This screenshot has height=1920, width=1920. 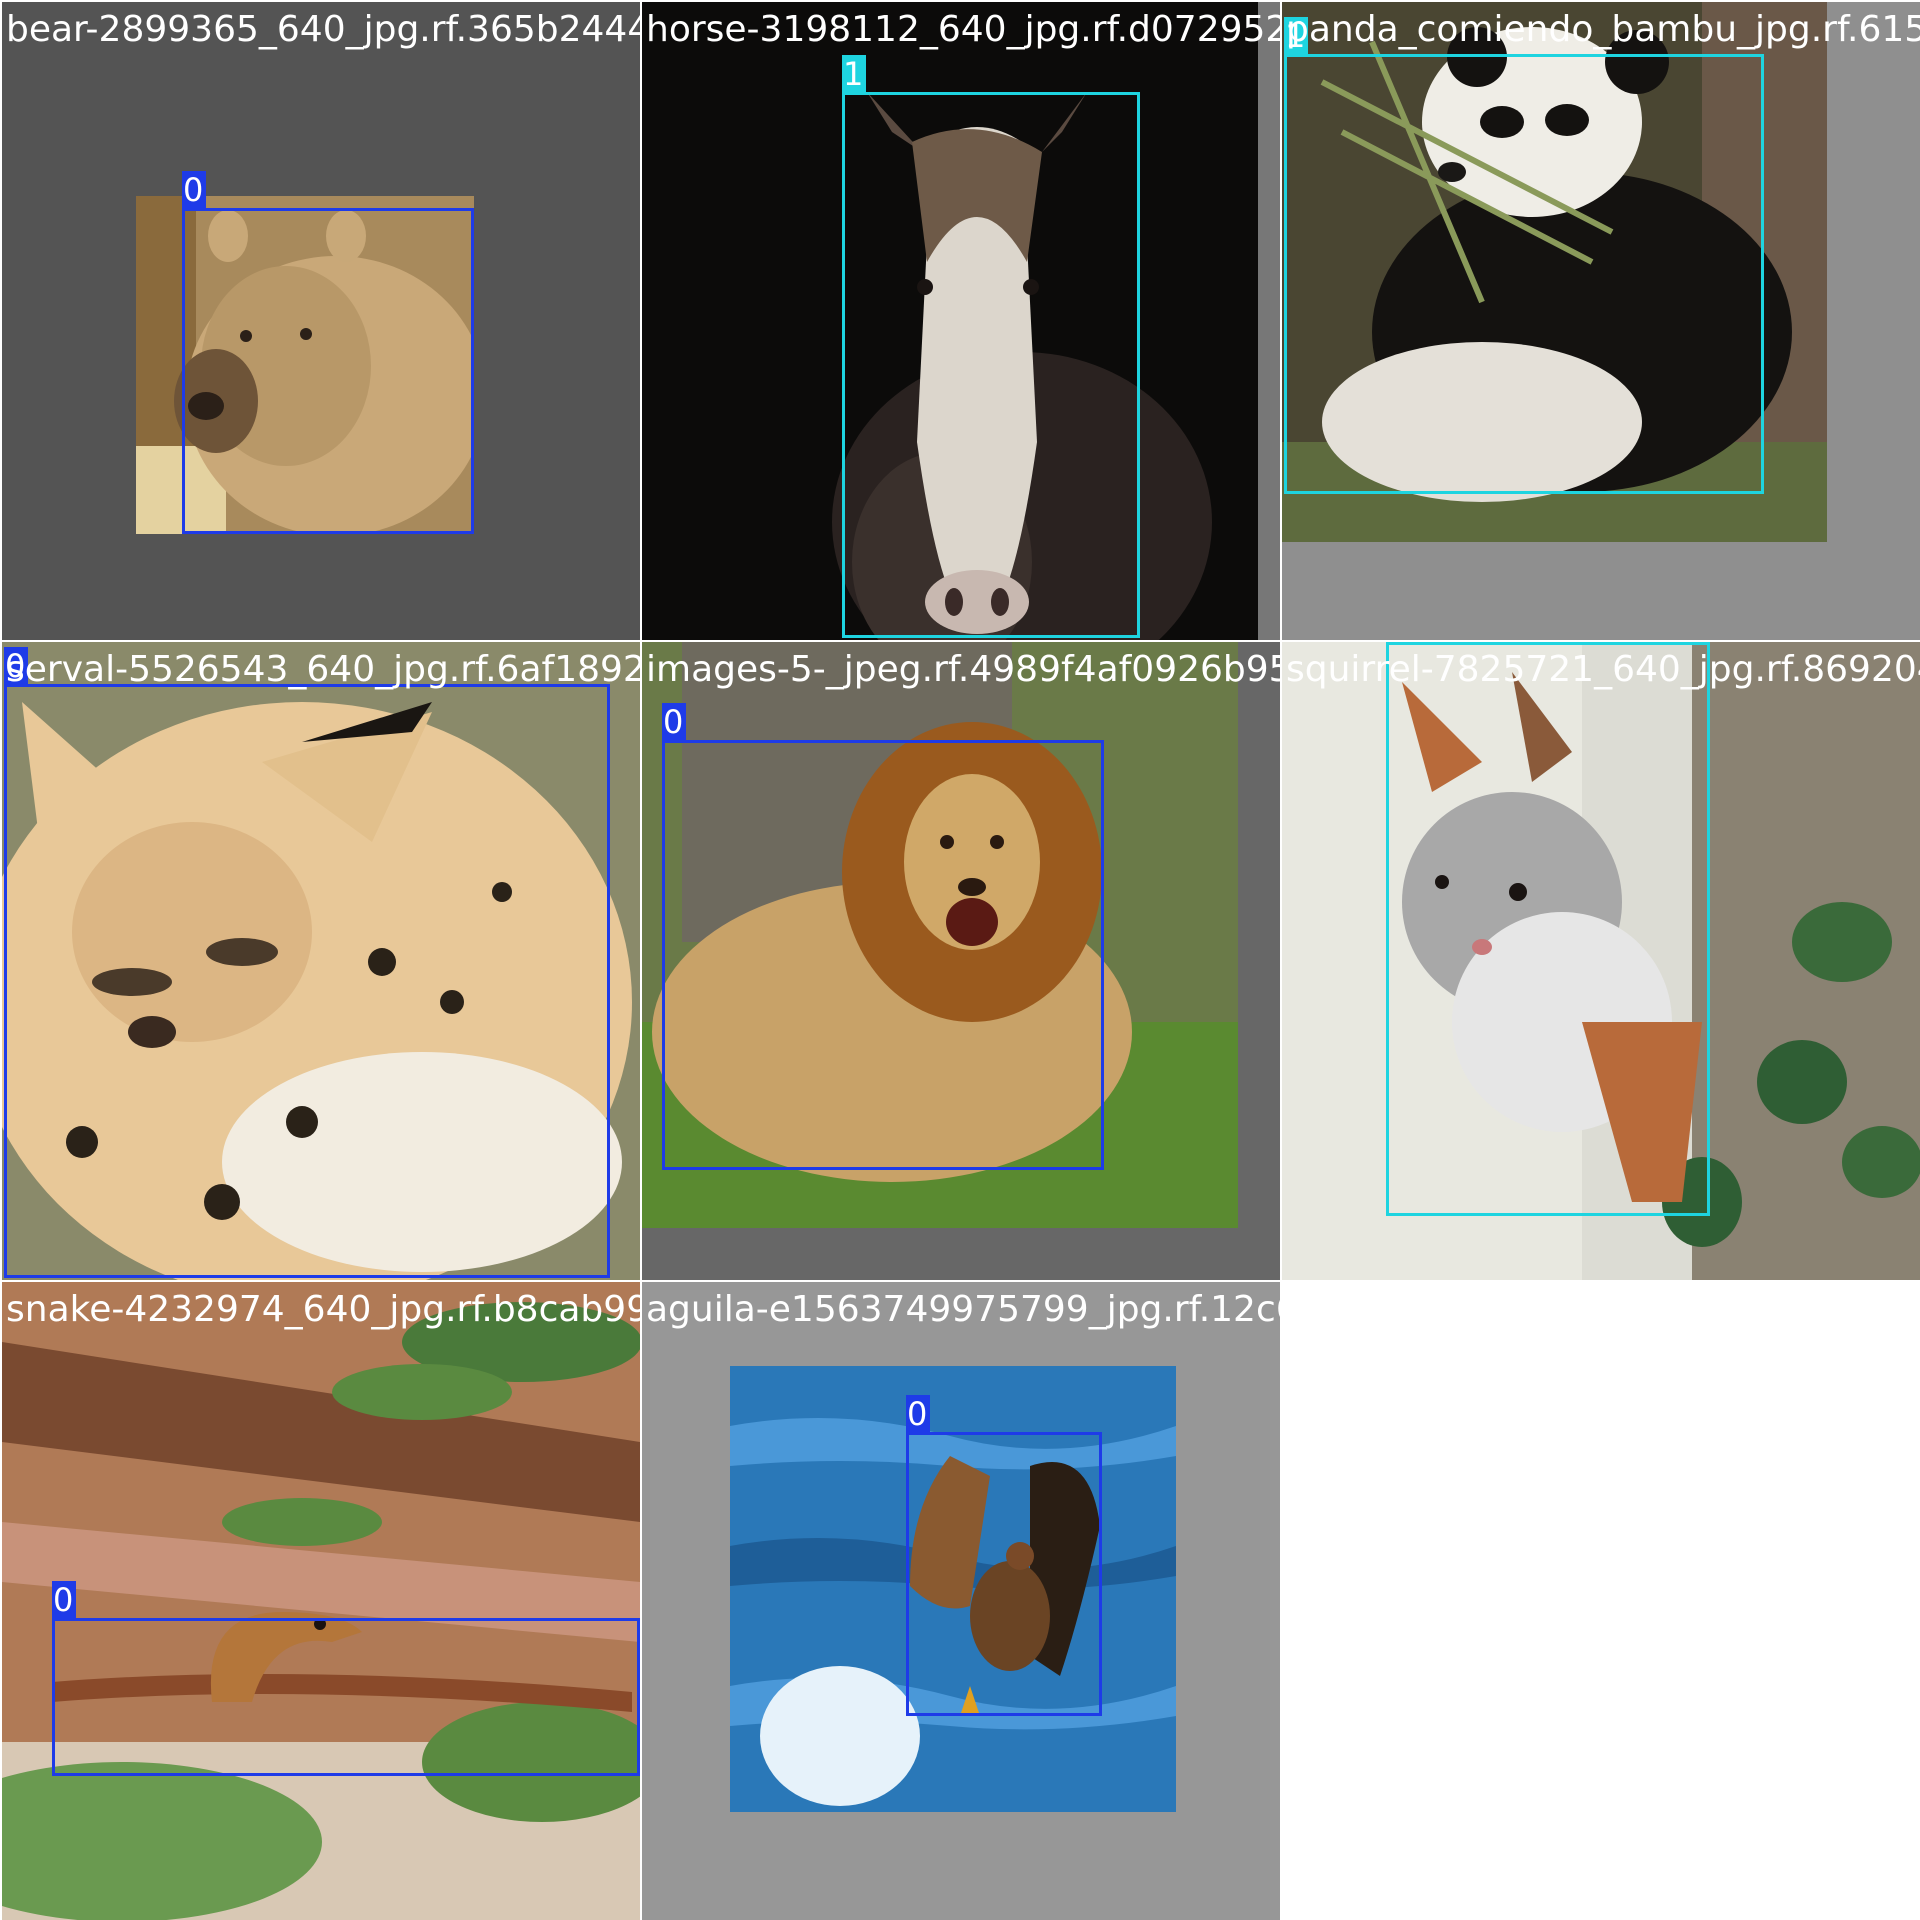 I want to click on detection-box-lion: 0, so click(x=883, y=936).